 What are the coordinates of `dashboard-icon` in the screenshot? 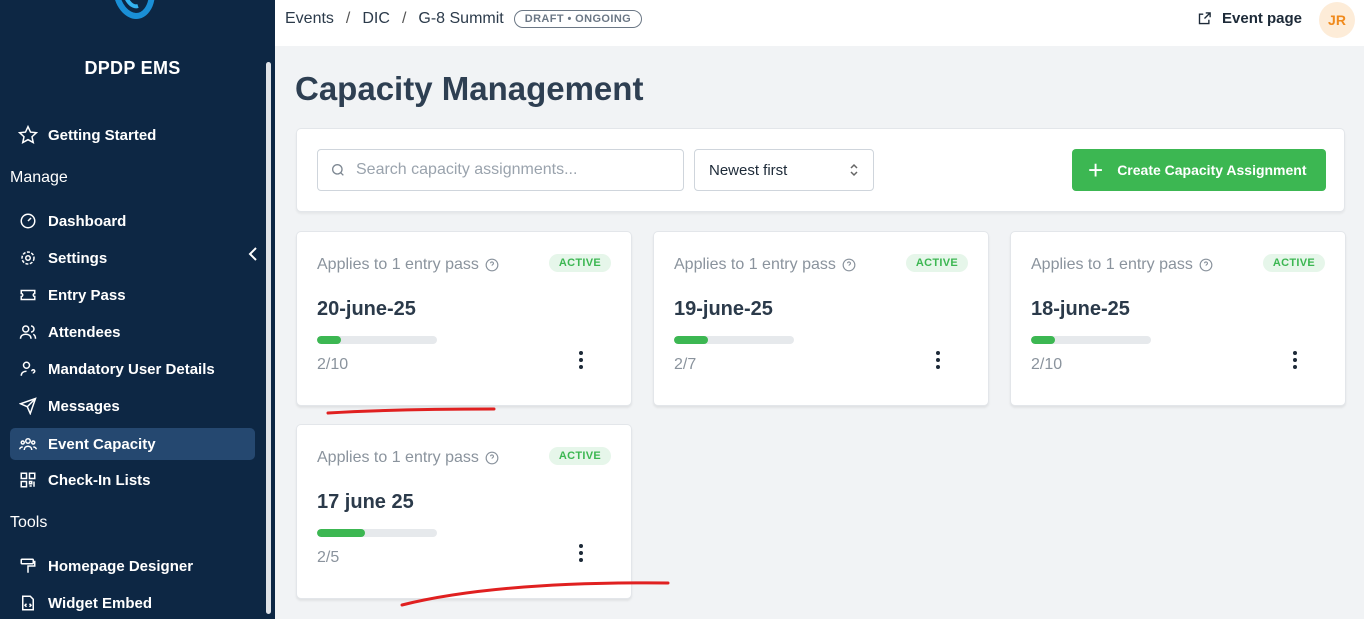 It's located at (28, 221).